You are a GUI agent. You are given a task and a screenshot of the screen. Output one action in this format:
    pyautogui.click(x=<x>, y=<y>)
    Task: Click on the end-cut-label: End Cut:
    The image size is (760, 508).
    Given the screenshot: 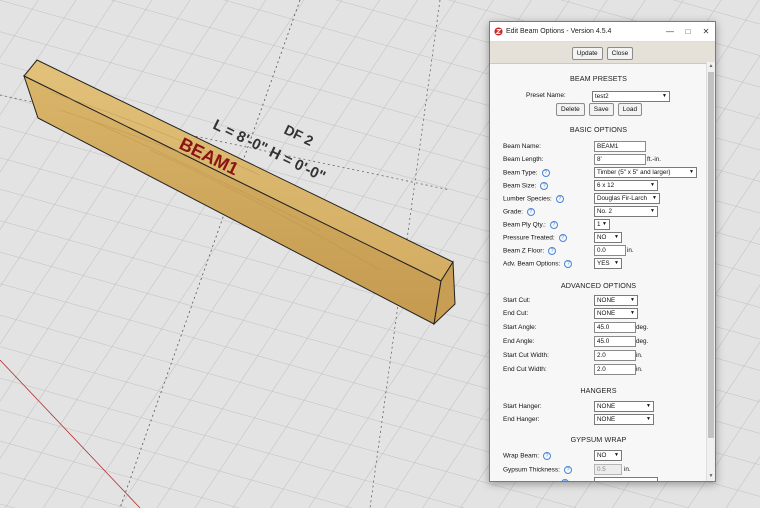 What is the action you would take?
    pyautogui.click(x=516, y=313)
    